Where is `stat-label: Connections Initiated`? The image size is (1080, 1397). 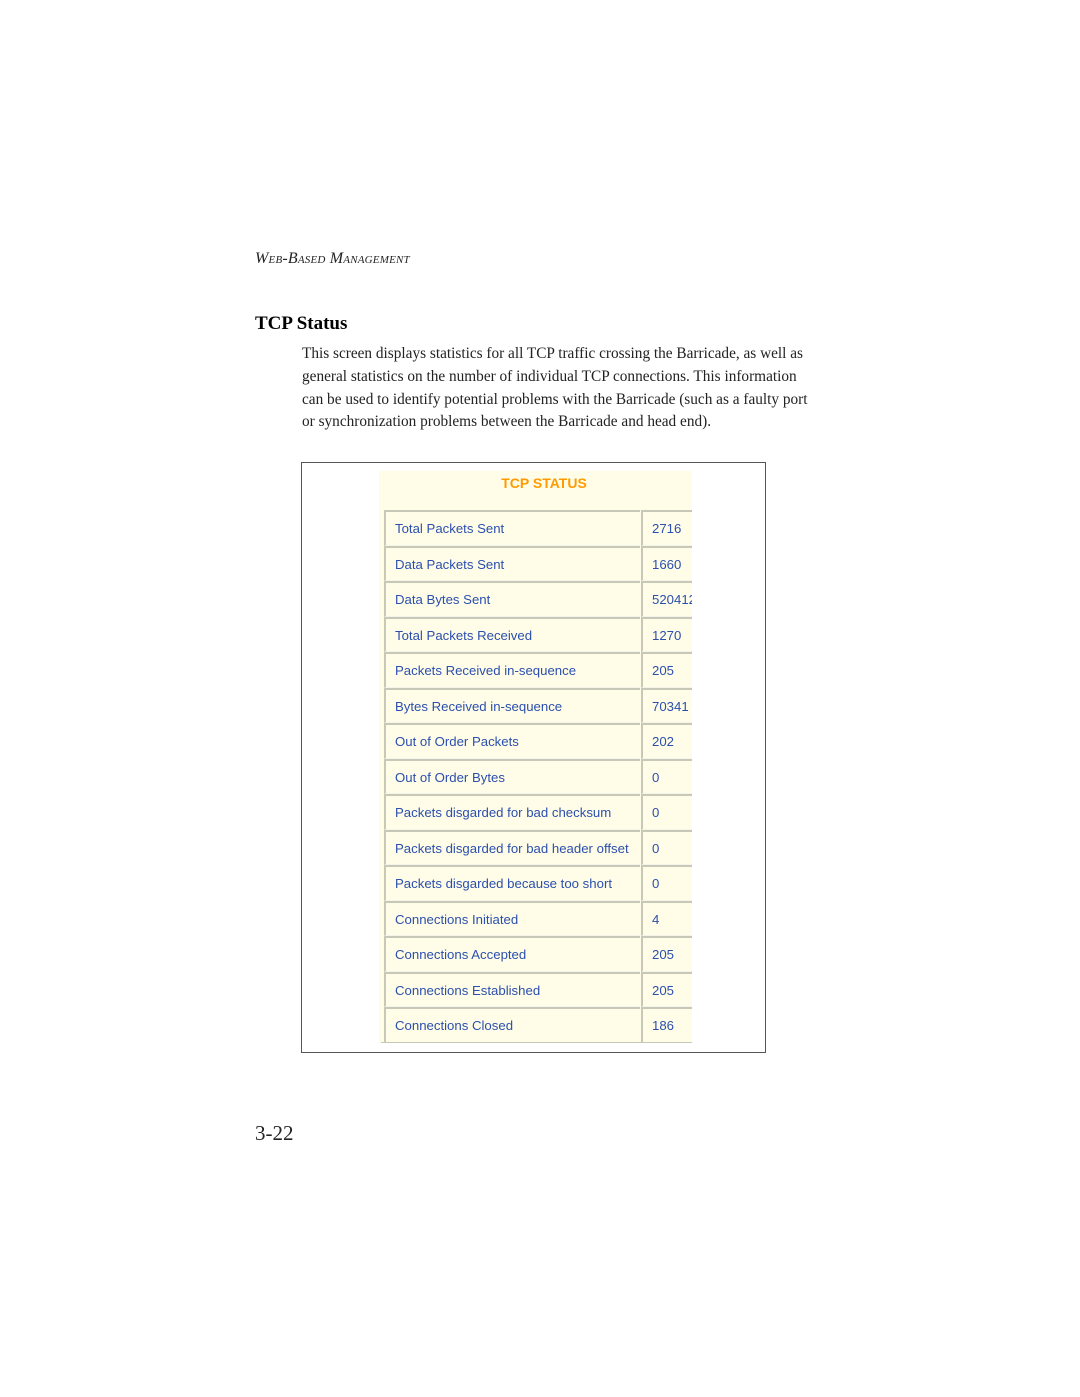 stat-label: Connections Initiated is located at coordinates (512, 918).